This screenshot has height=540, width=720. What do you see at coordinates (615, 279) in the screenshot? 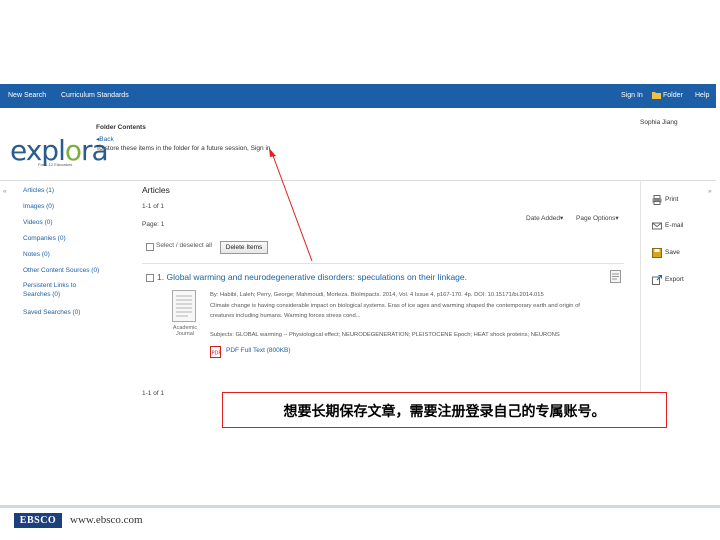
I see `notes-icon` at bounding box center [615, 279].